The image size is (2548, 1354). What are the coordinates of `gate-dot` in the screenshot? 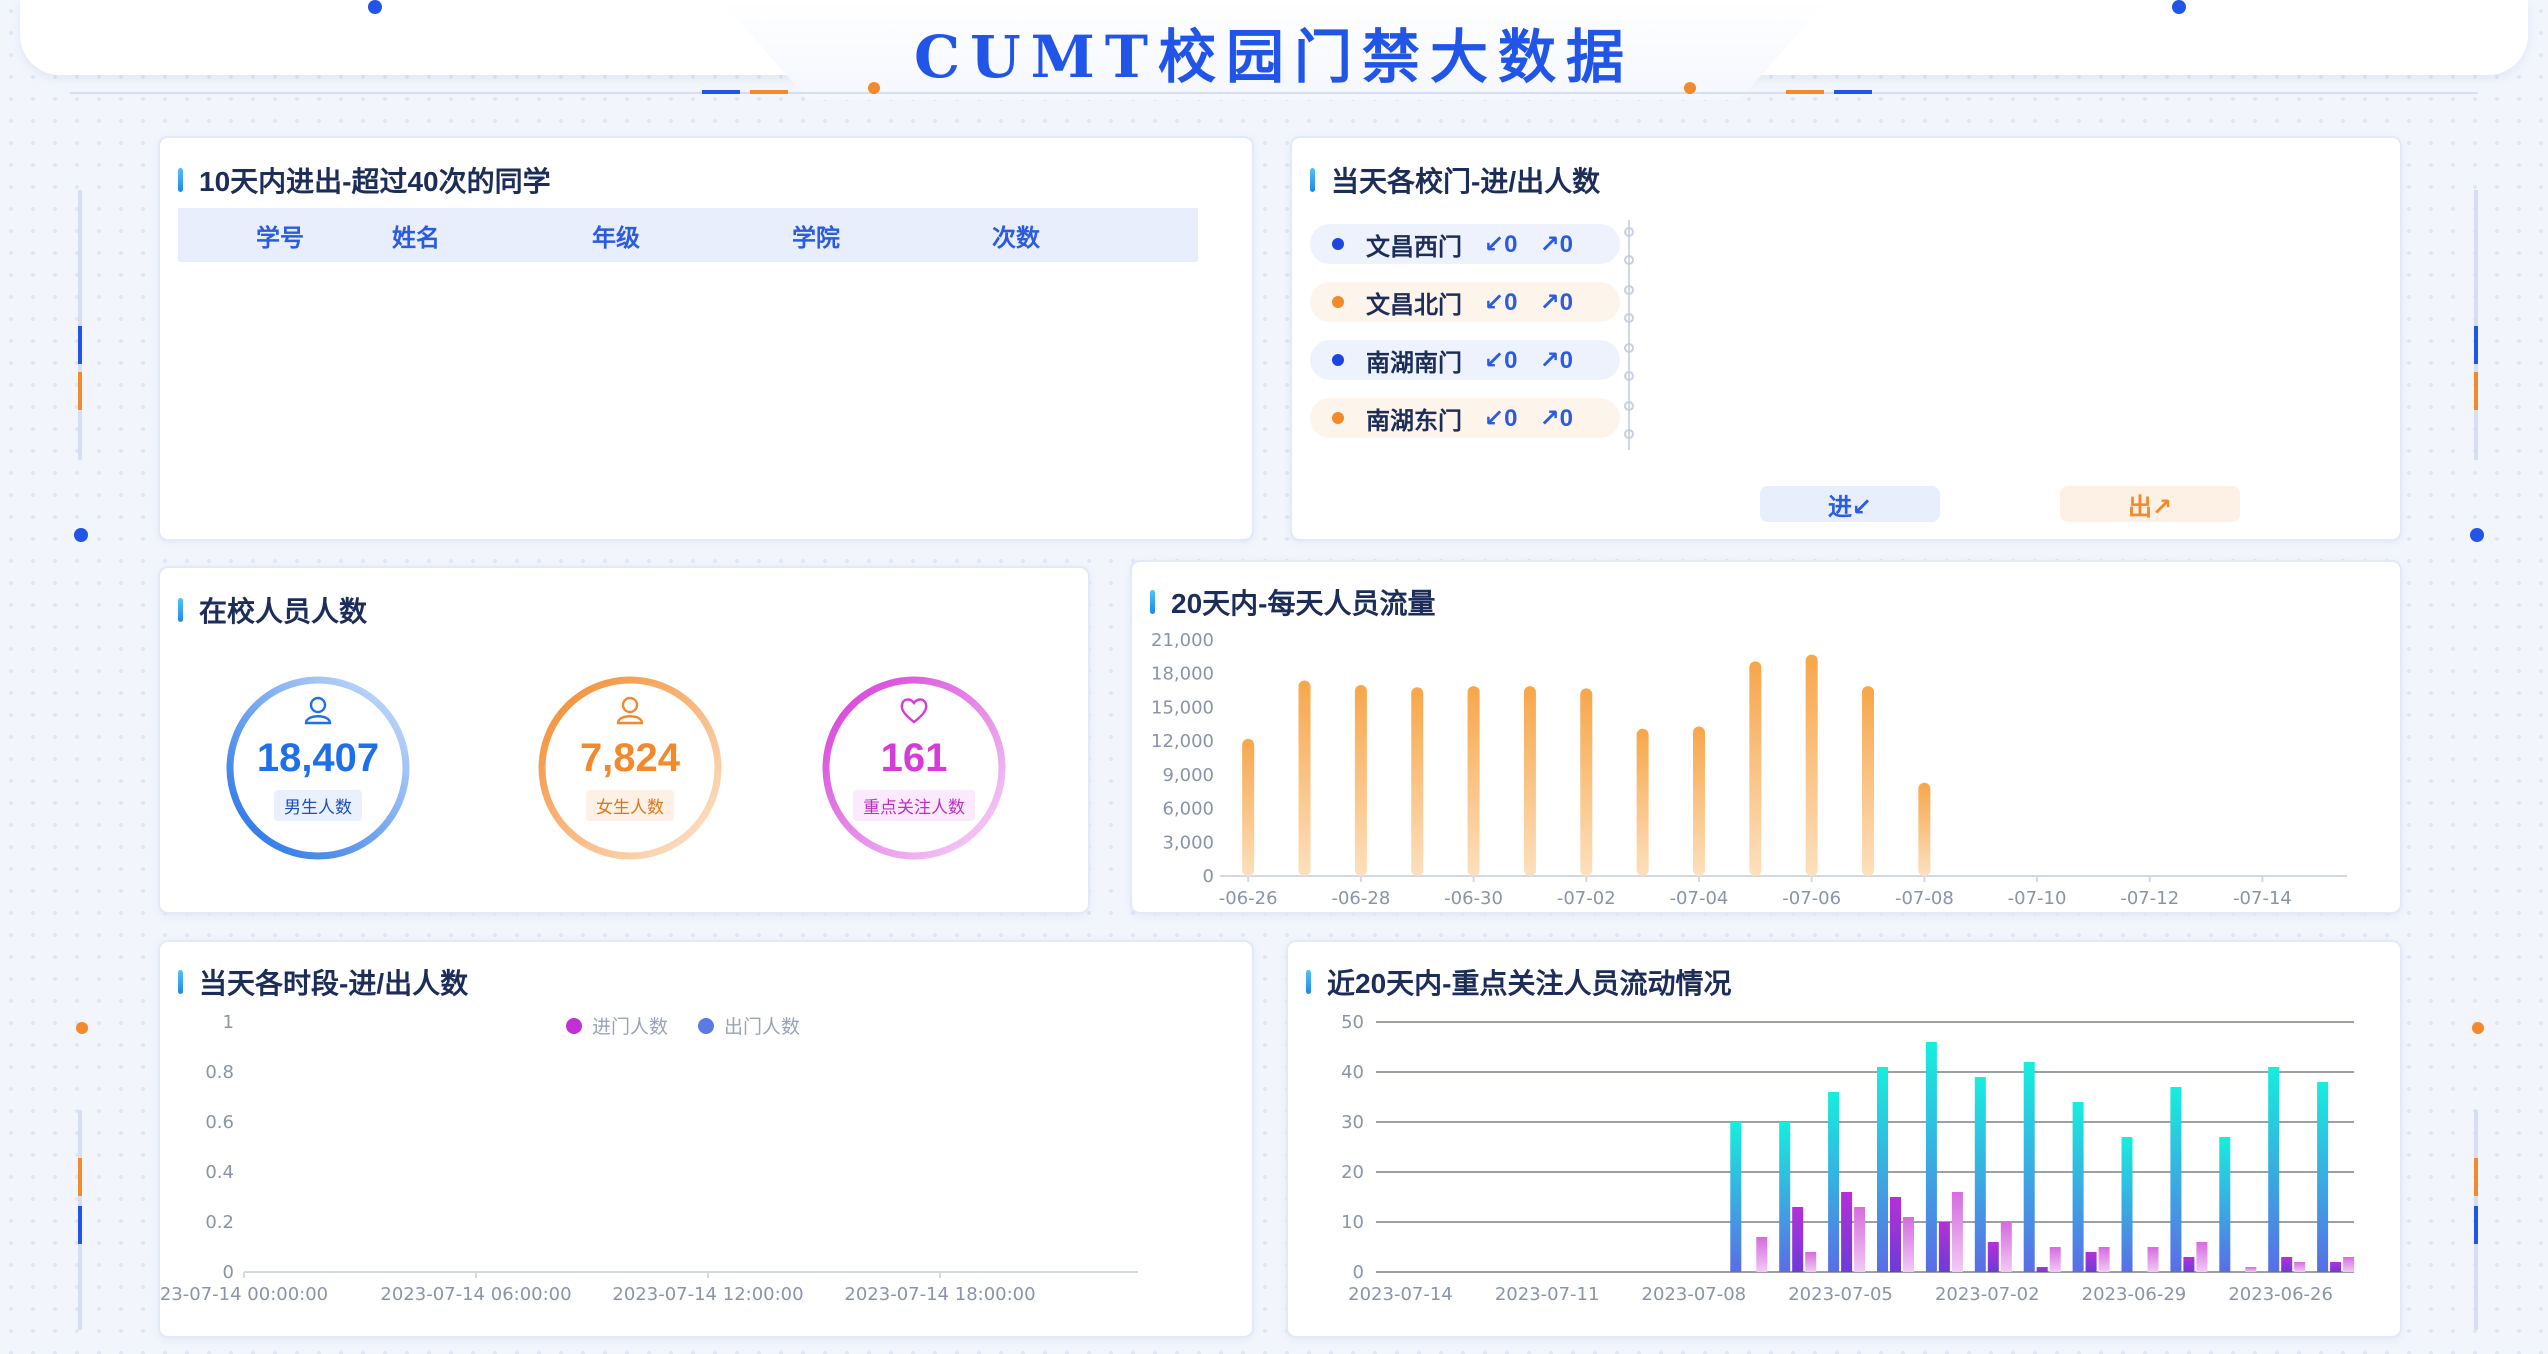 It's located at (1338, 360).